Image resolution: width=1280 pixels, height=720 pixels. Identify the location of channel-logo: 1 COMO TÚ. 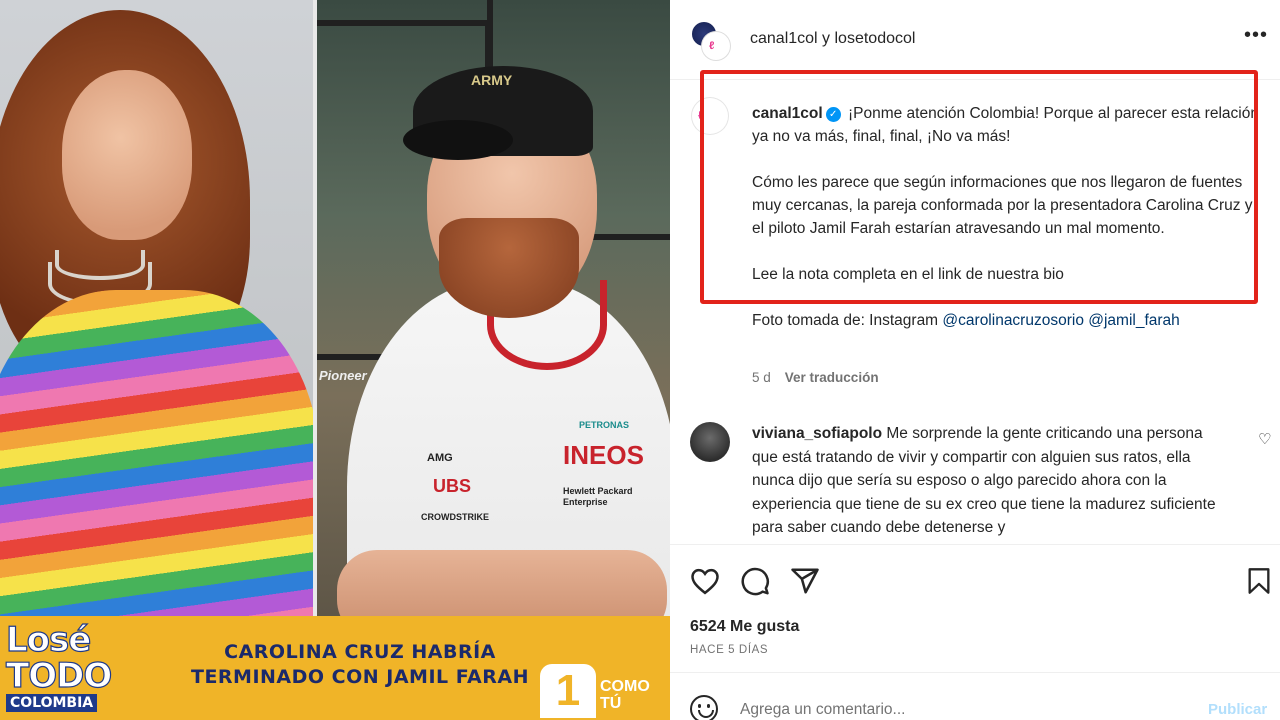
(600, 691).